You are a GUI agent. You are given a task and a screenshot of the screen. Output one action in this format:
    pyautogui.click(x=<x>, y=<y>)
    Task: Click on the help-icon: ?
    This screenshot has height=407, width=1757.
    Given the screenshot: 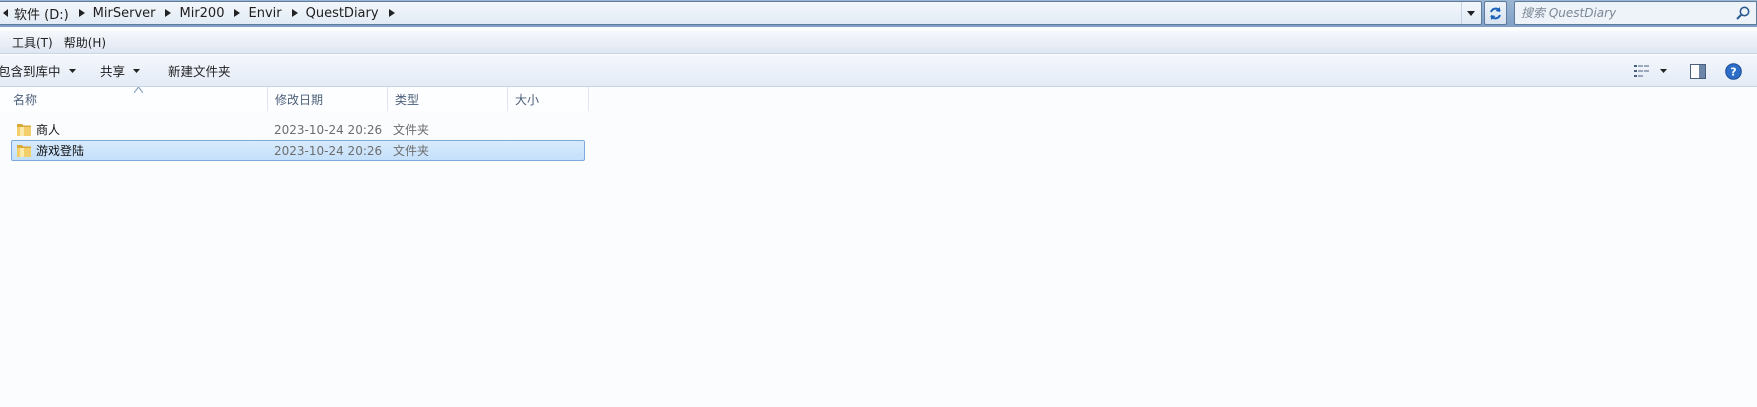 What is the action you would take?
    pyautogui.click(x=1733, y=71)
    